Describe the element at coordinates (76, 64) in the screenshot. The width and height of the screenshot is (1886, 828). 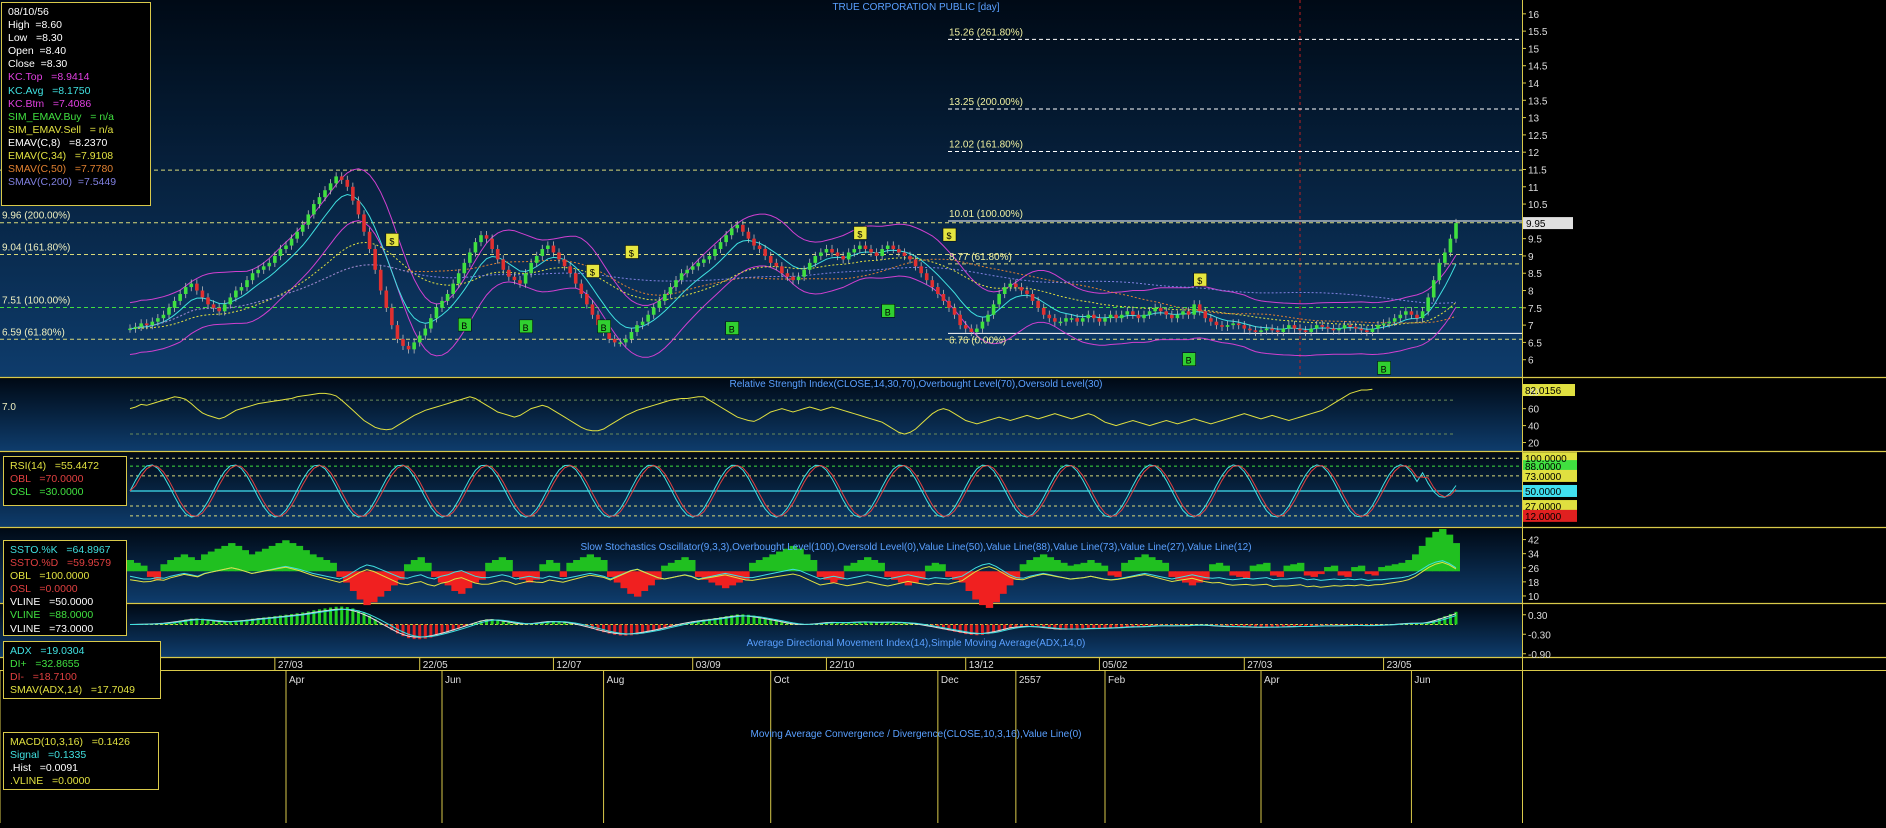
I see `info-line: Close =8.30` at that location.